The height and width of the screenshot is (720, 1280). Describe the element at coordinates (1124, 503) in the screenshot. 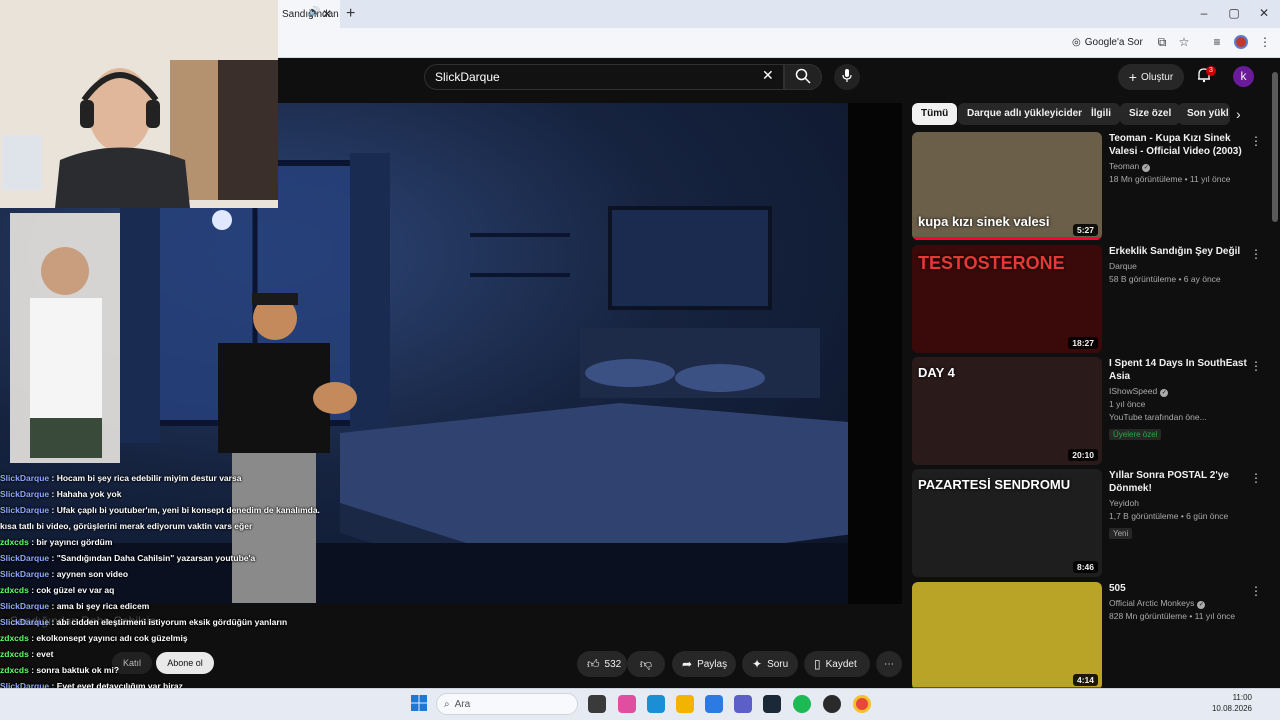

I see `channel-name: Yeyidoh` at that location.